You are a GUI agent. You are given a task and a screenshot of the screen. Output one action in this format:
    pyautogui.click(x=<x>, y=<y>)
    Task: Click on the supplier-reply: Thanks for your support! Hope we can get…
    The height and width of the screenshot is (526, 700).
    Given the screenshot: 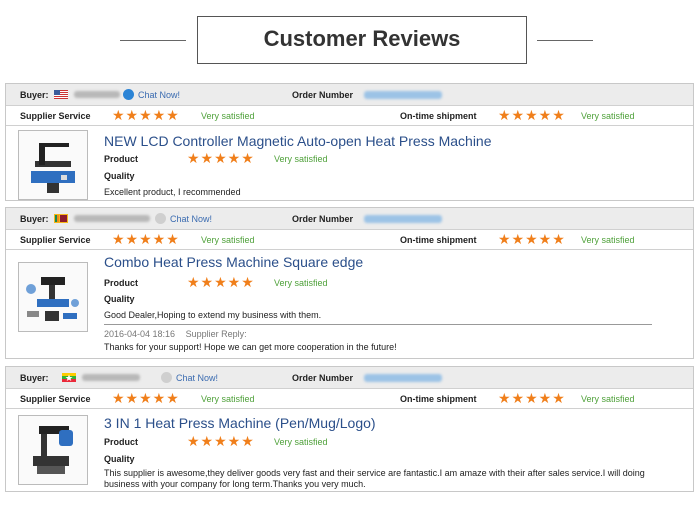 What is the action you would take?
    pyautogui.click(x=250, y=347)
    